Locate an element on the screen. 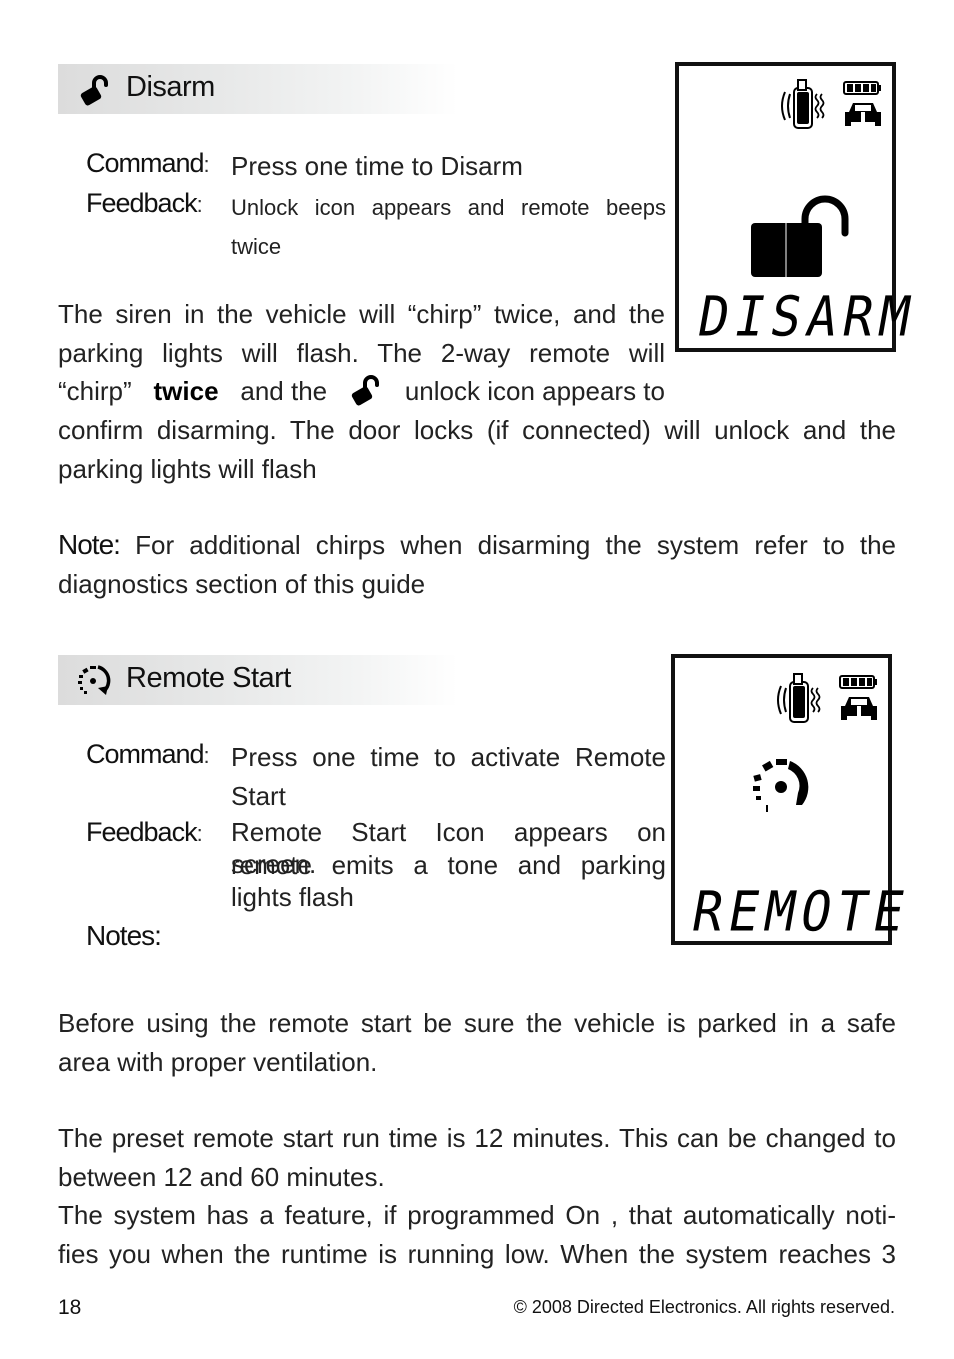  paragraph-line: between 12 and 60 minutes. is located at coordinates (221, 1176).